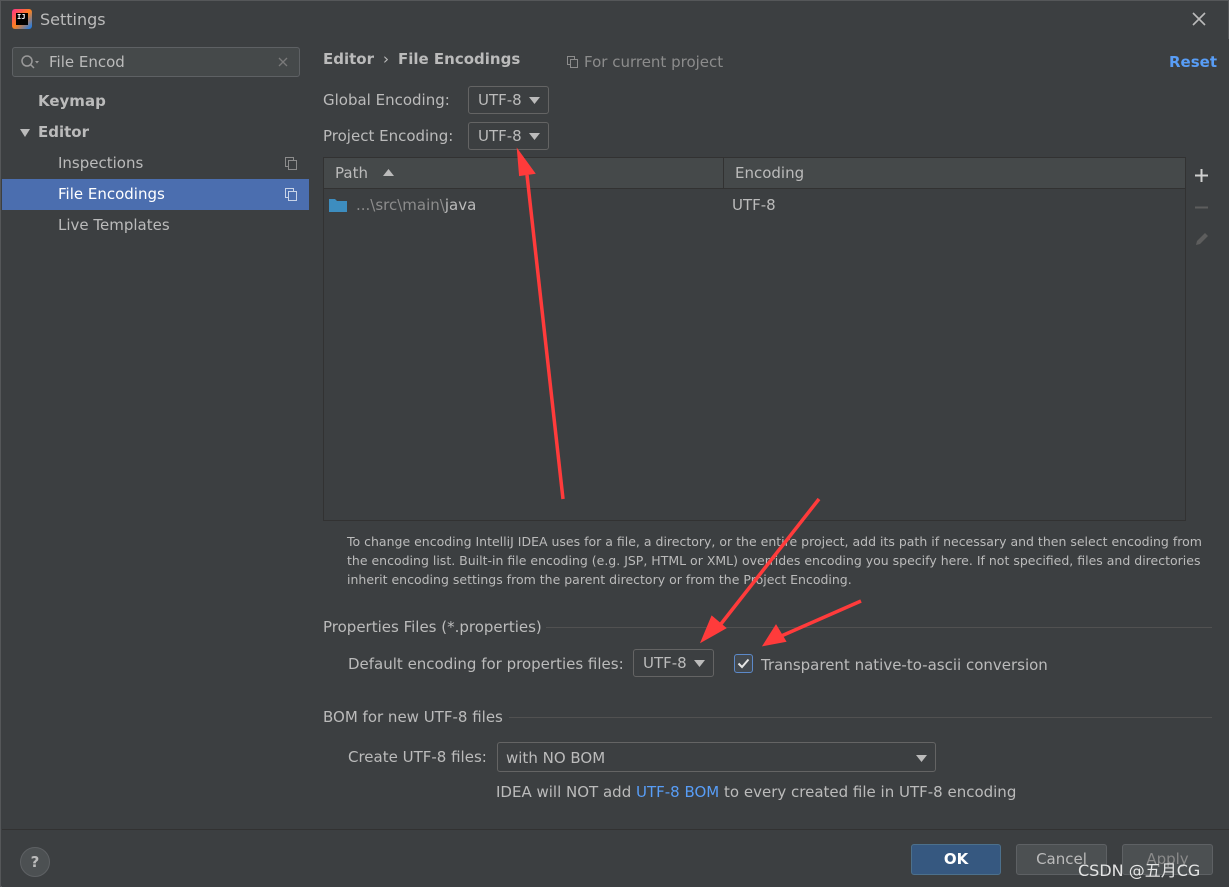  I want to click on path-name: java, so click(460, 205).